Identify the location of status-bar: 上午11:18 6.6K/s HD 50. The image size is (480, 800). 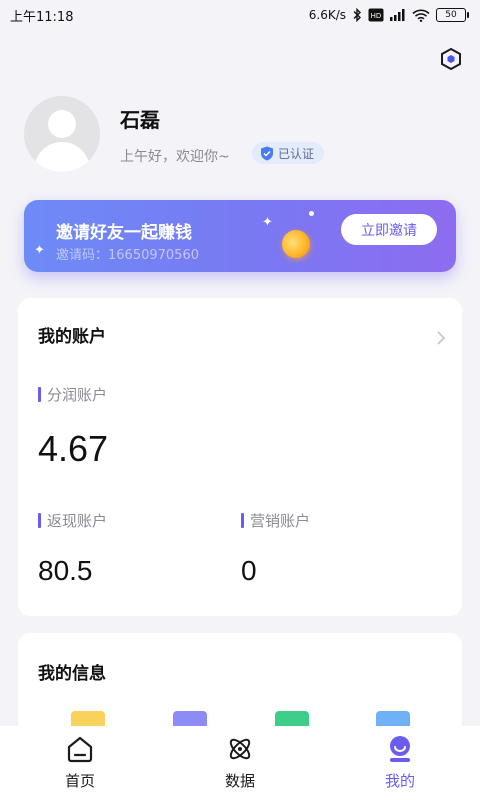
(240, 15).